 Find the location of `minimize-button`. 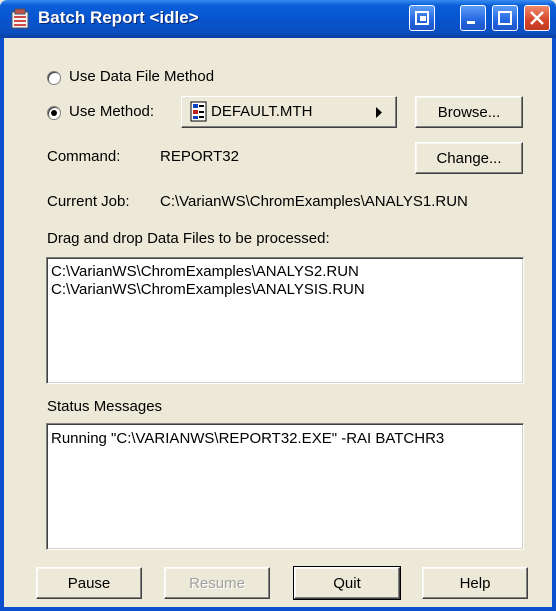

minimize-button is located at coordinates (473, 18).